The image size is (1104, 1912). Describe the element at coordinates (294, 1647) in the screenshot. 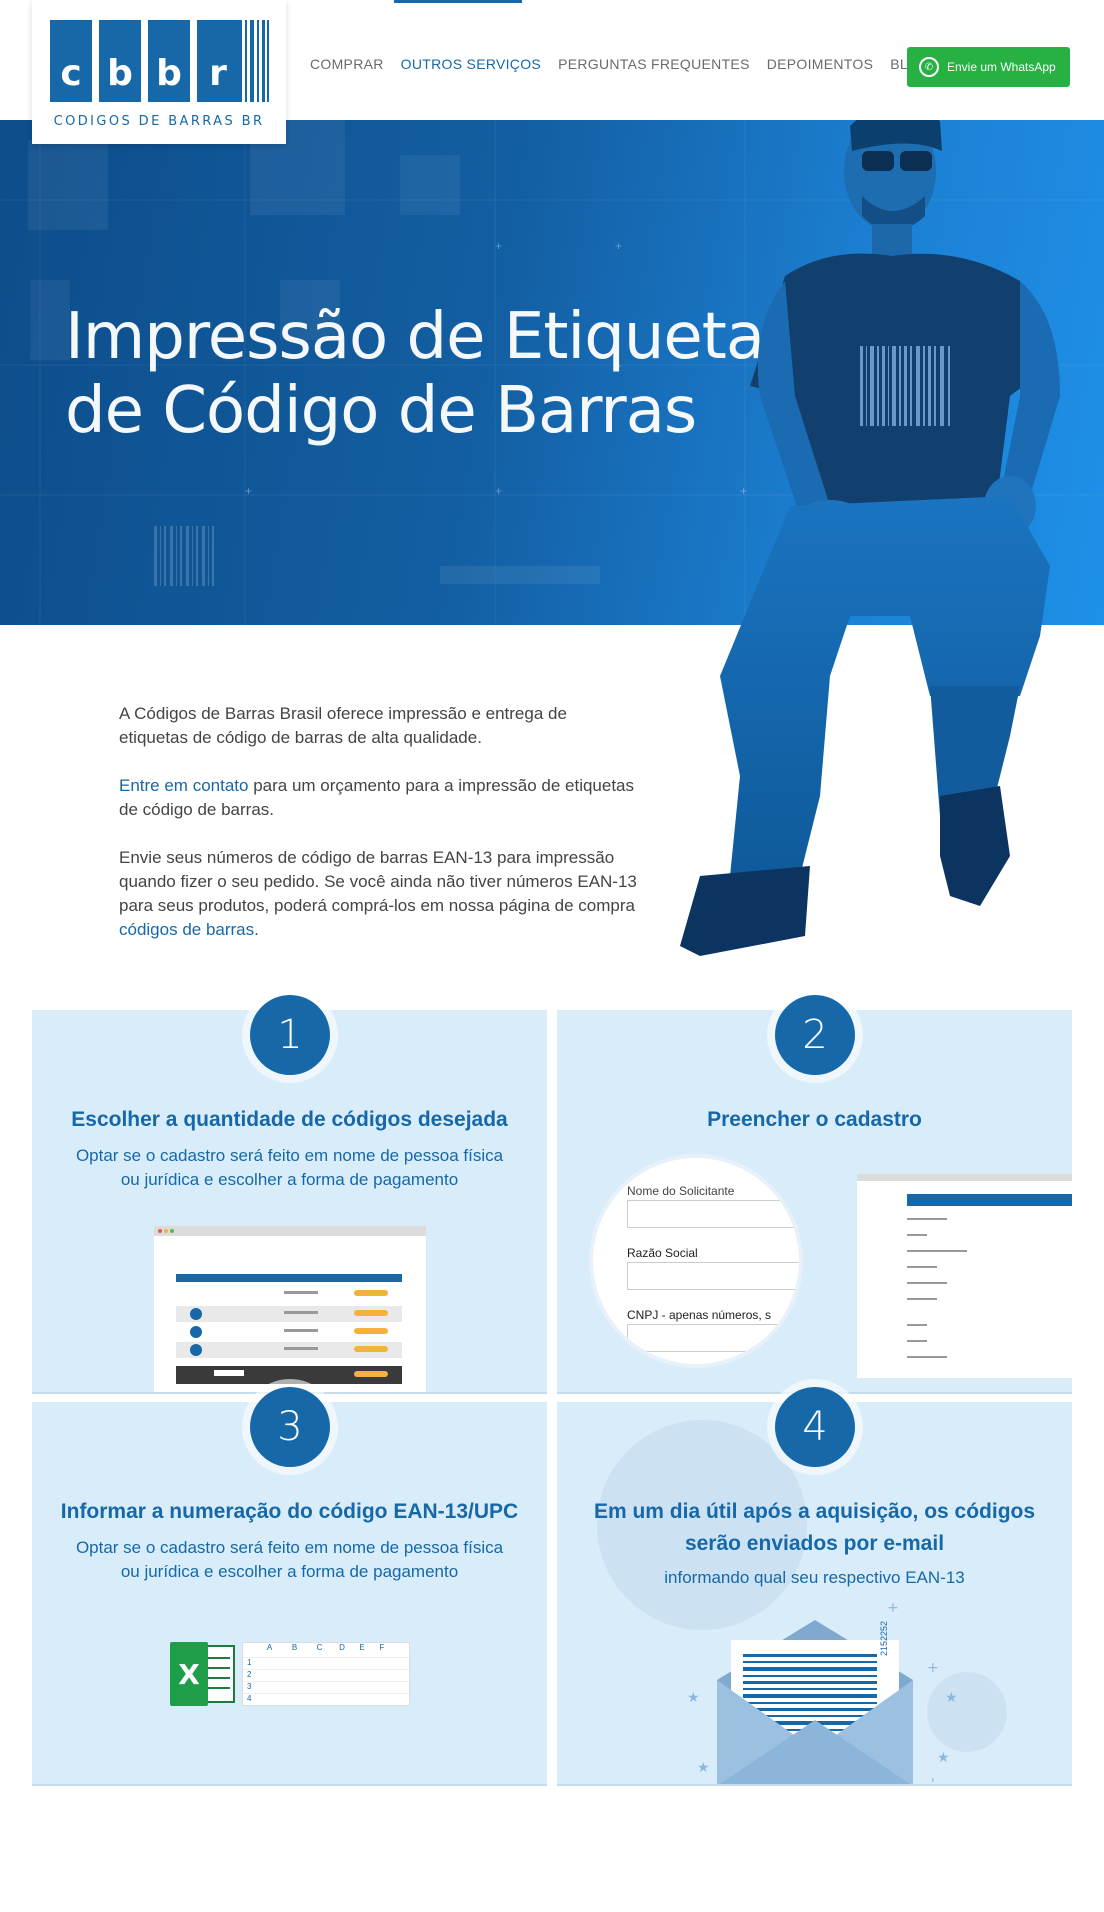

I see `sheet-col-b: B` at that location.